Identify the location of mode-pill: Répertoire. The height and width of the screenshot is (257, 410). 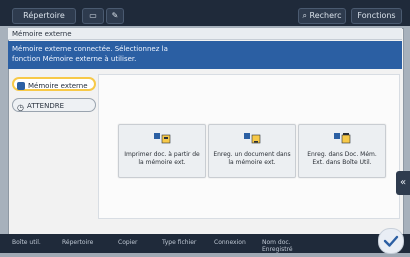
(44, 16).